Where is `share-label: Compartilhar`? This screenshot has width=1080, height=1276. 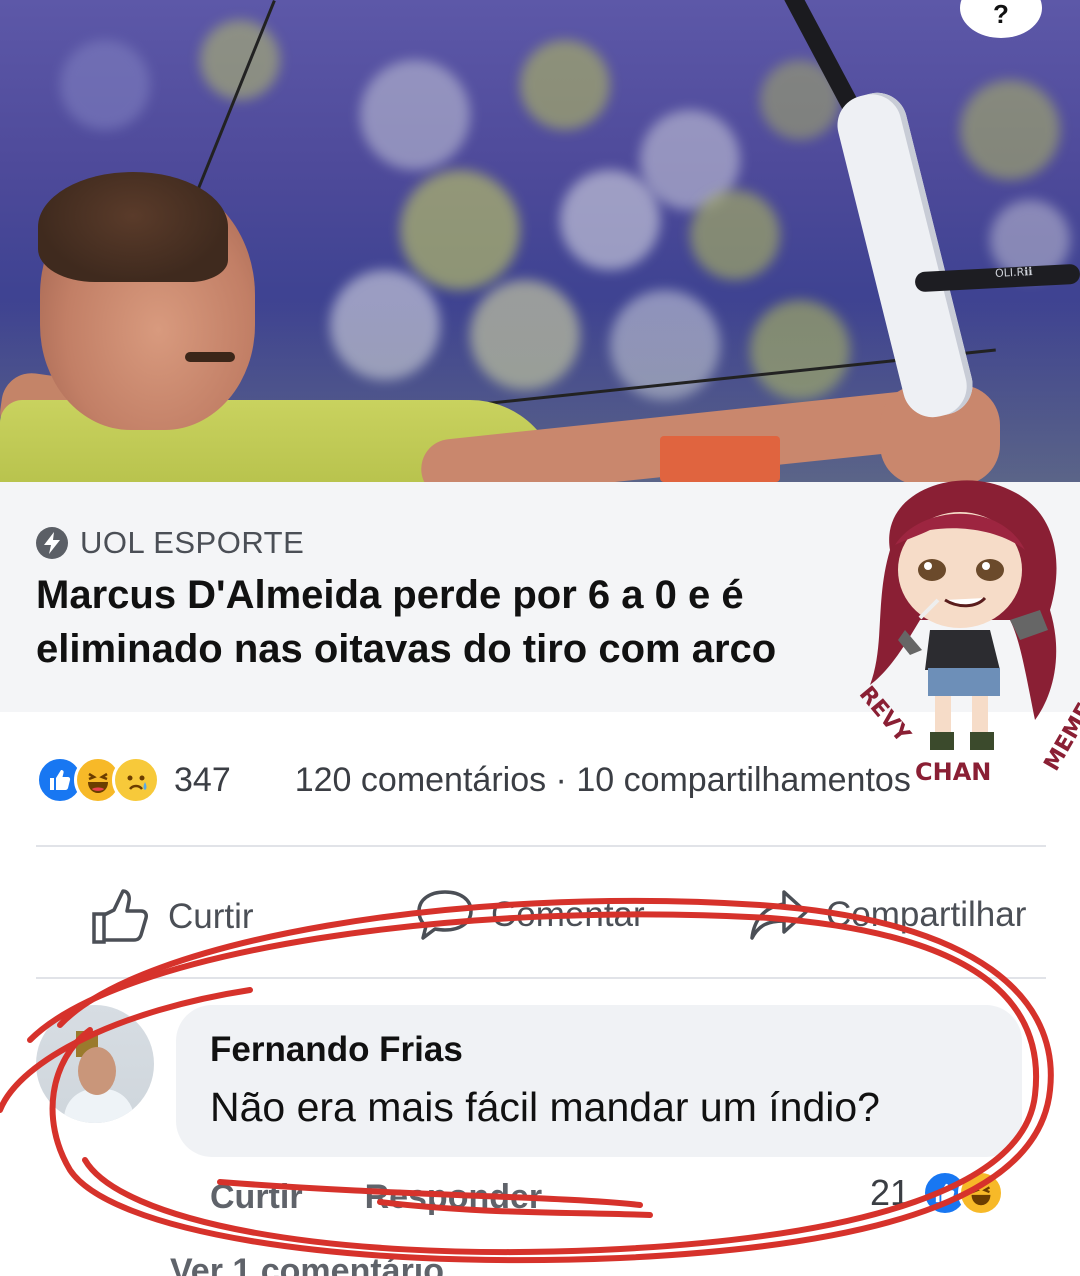
share-label: Compartilhar is located at coordinates (926, 914).